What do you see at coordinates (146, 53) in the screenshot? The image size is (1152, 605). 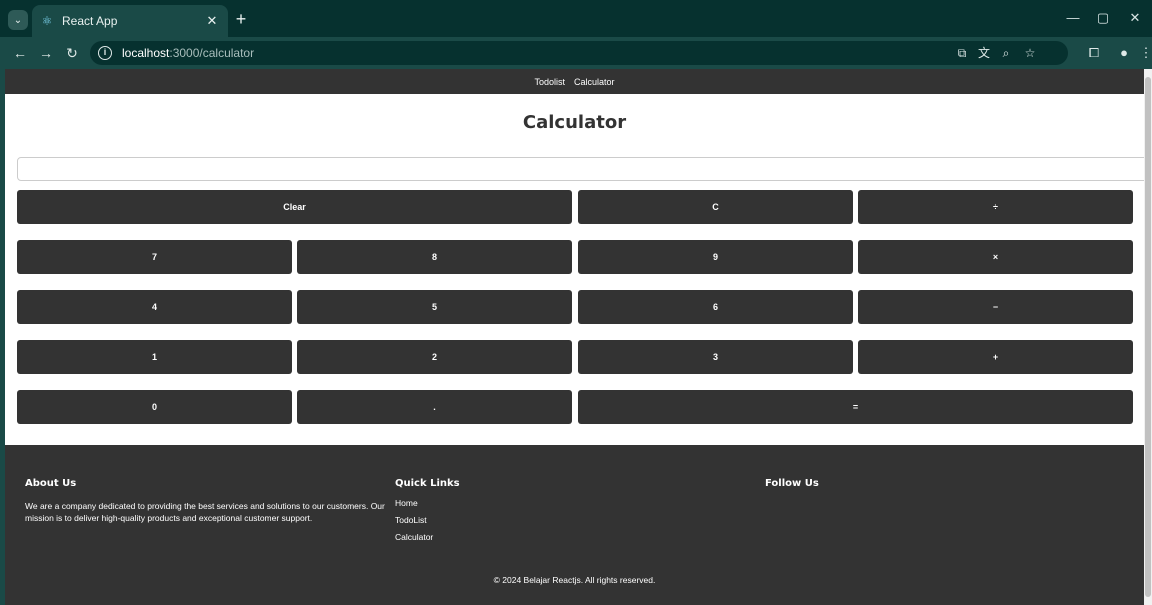 I see `url-host: localhost` at bounding box center [146, 53].